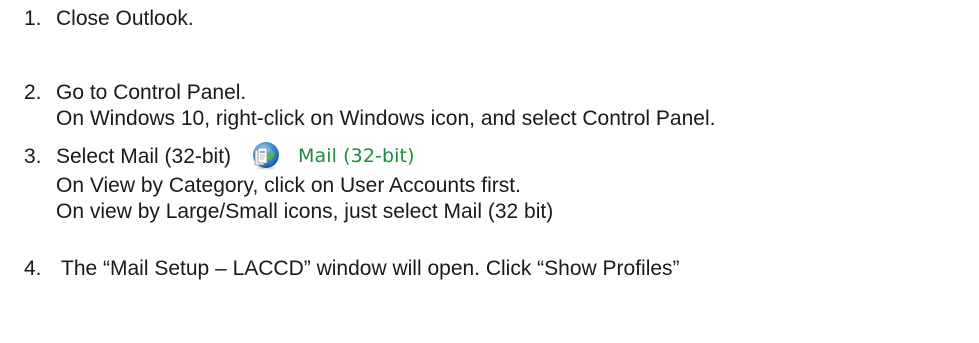 The width and height of the screenshot is (979, 343). What do you see at coordinates (33, 92) in the screenshot?
I see `step-number: 2.` at bounding box center [33, 92].